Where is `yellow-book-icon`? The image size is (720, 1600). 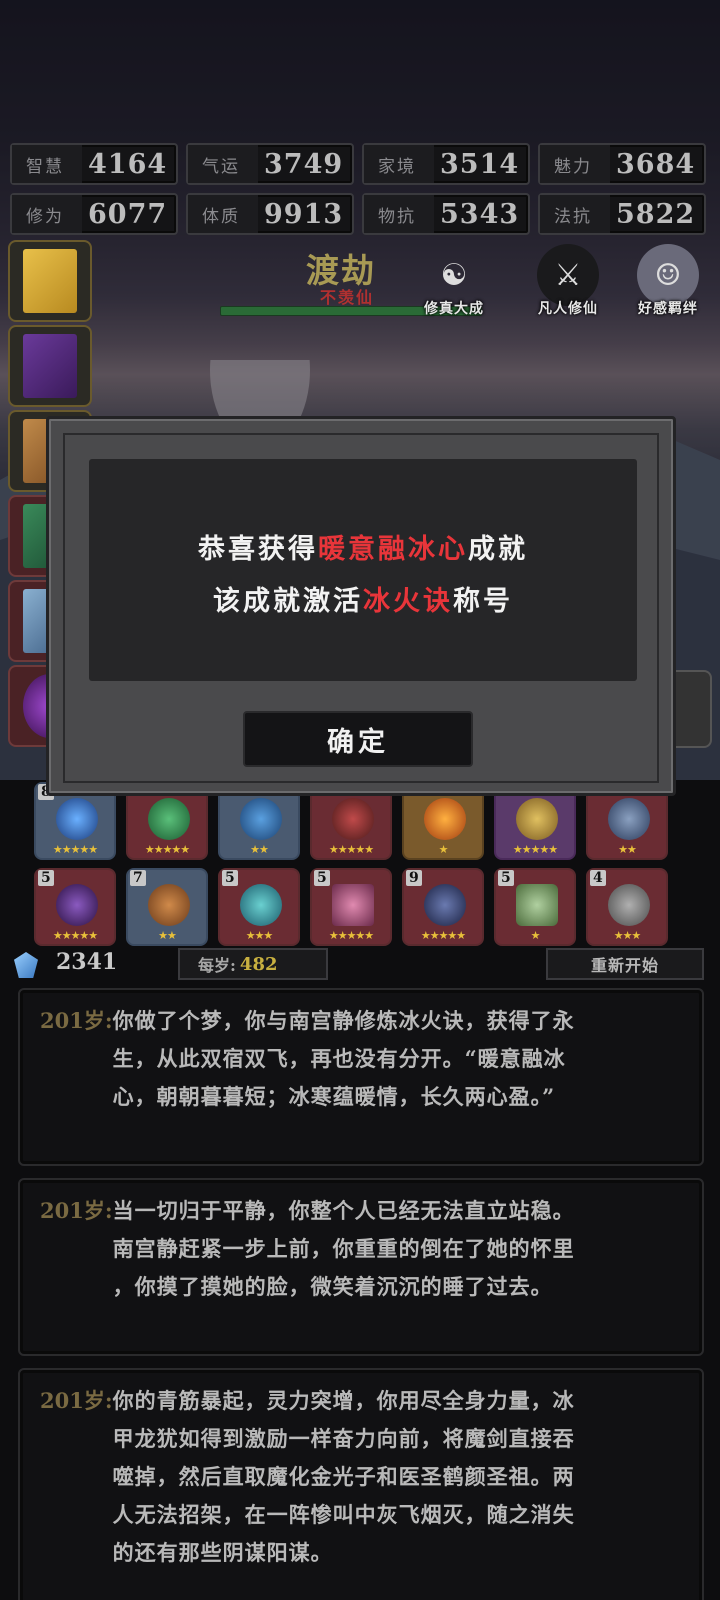
yellow-book-icon is located at coordinates (50, 281).